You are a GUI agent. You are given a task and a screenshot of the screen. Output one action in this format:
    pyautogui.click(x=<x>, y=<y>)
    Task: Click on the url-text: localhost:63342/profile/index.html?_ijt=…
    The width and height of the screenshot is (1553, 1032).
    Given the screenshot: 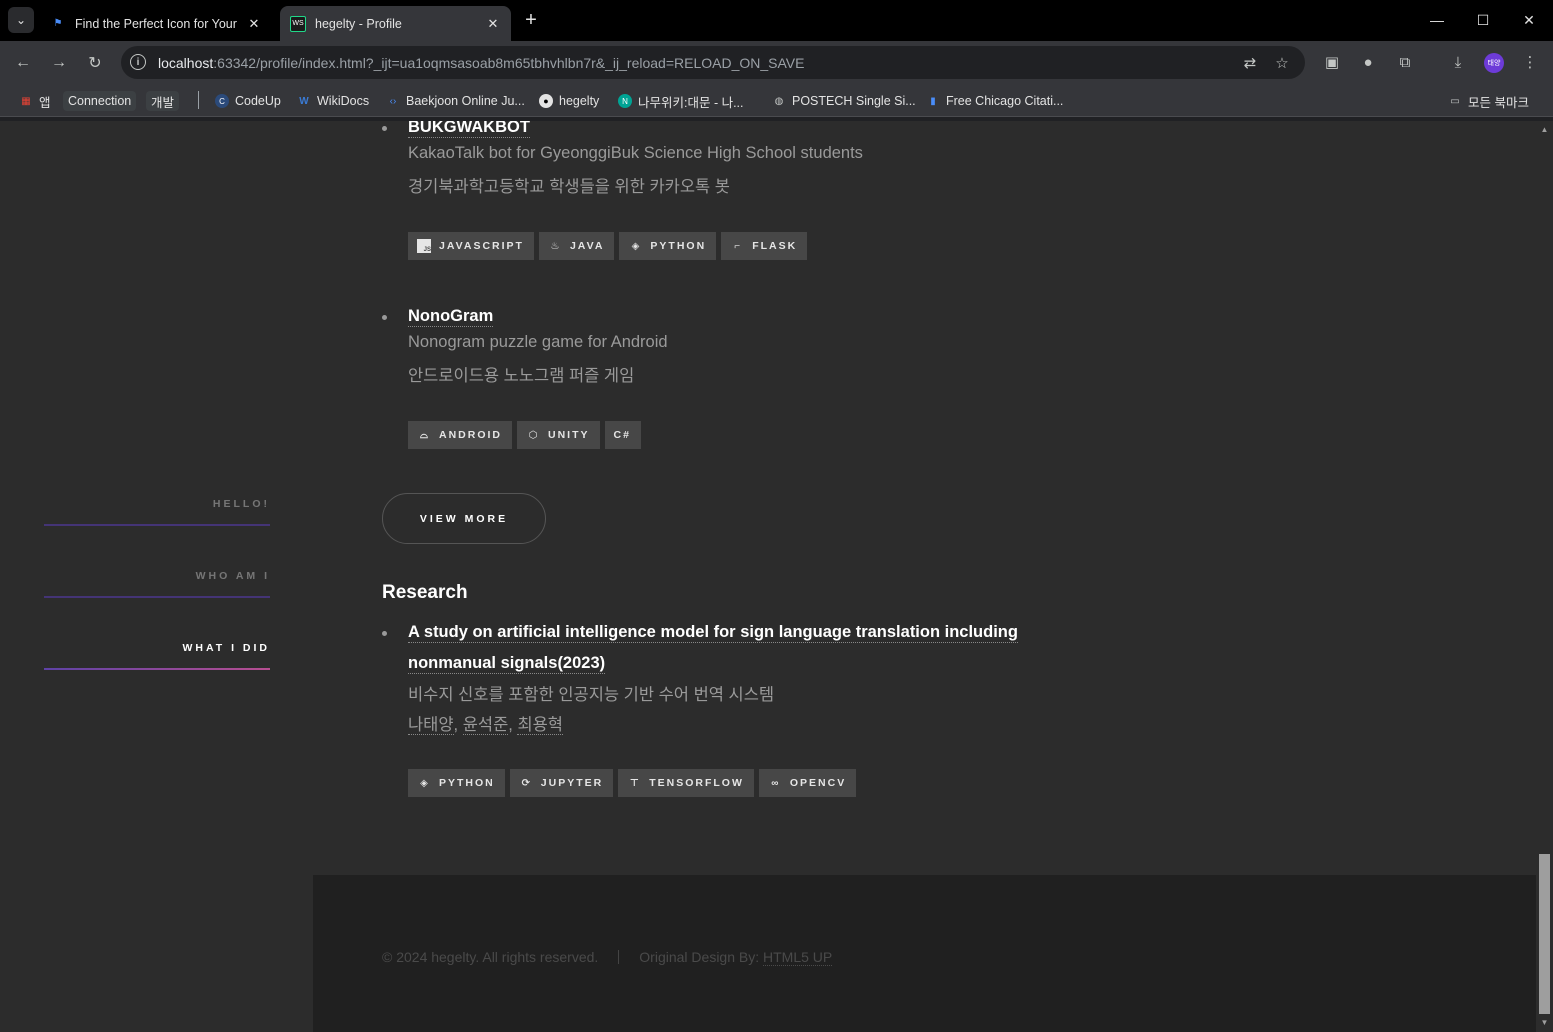 What is the action you would take?
    pyautogui.click(x=481, y=63)
    